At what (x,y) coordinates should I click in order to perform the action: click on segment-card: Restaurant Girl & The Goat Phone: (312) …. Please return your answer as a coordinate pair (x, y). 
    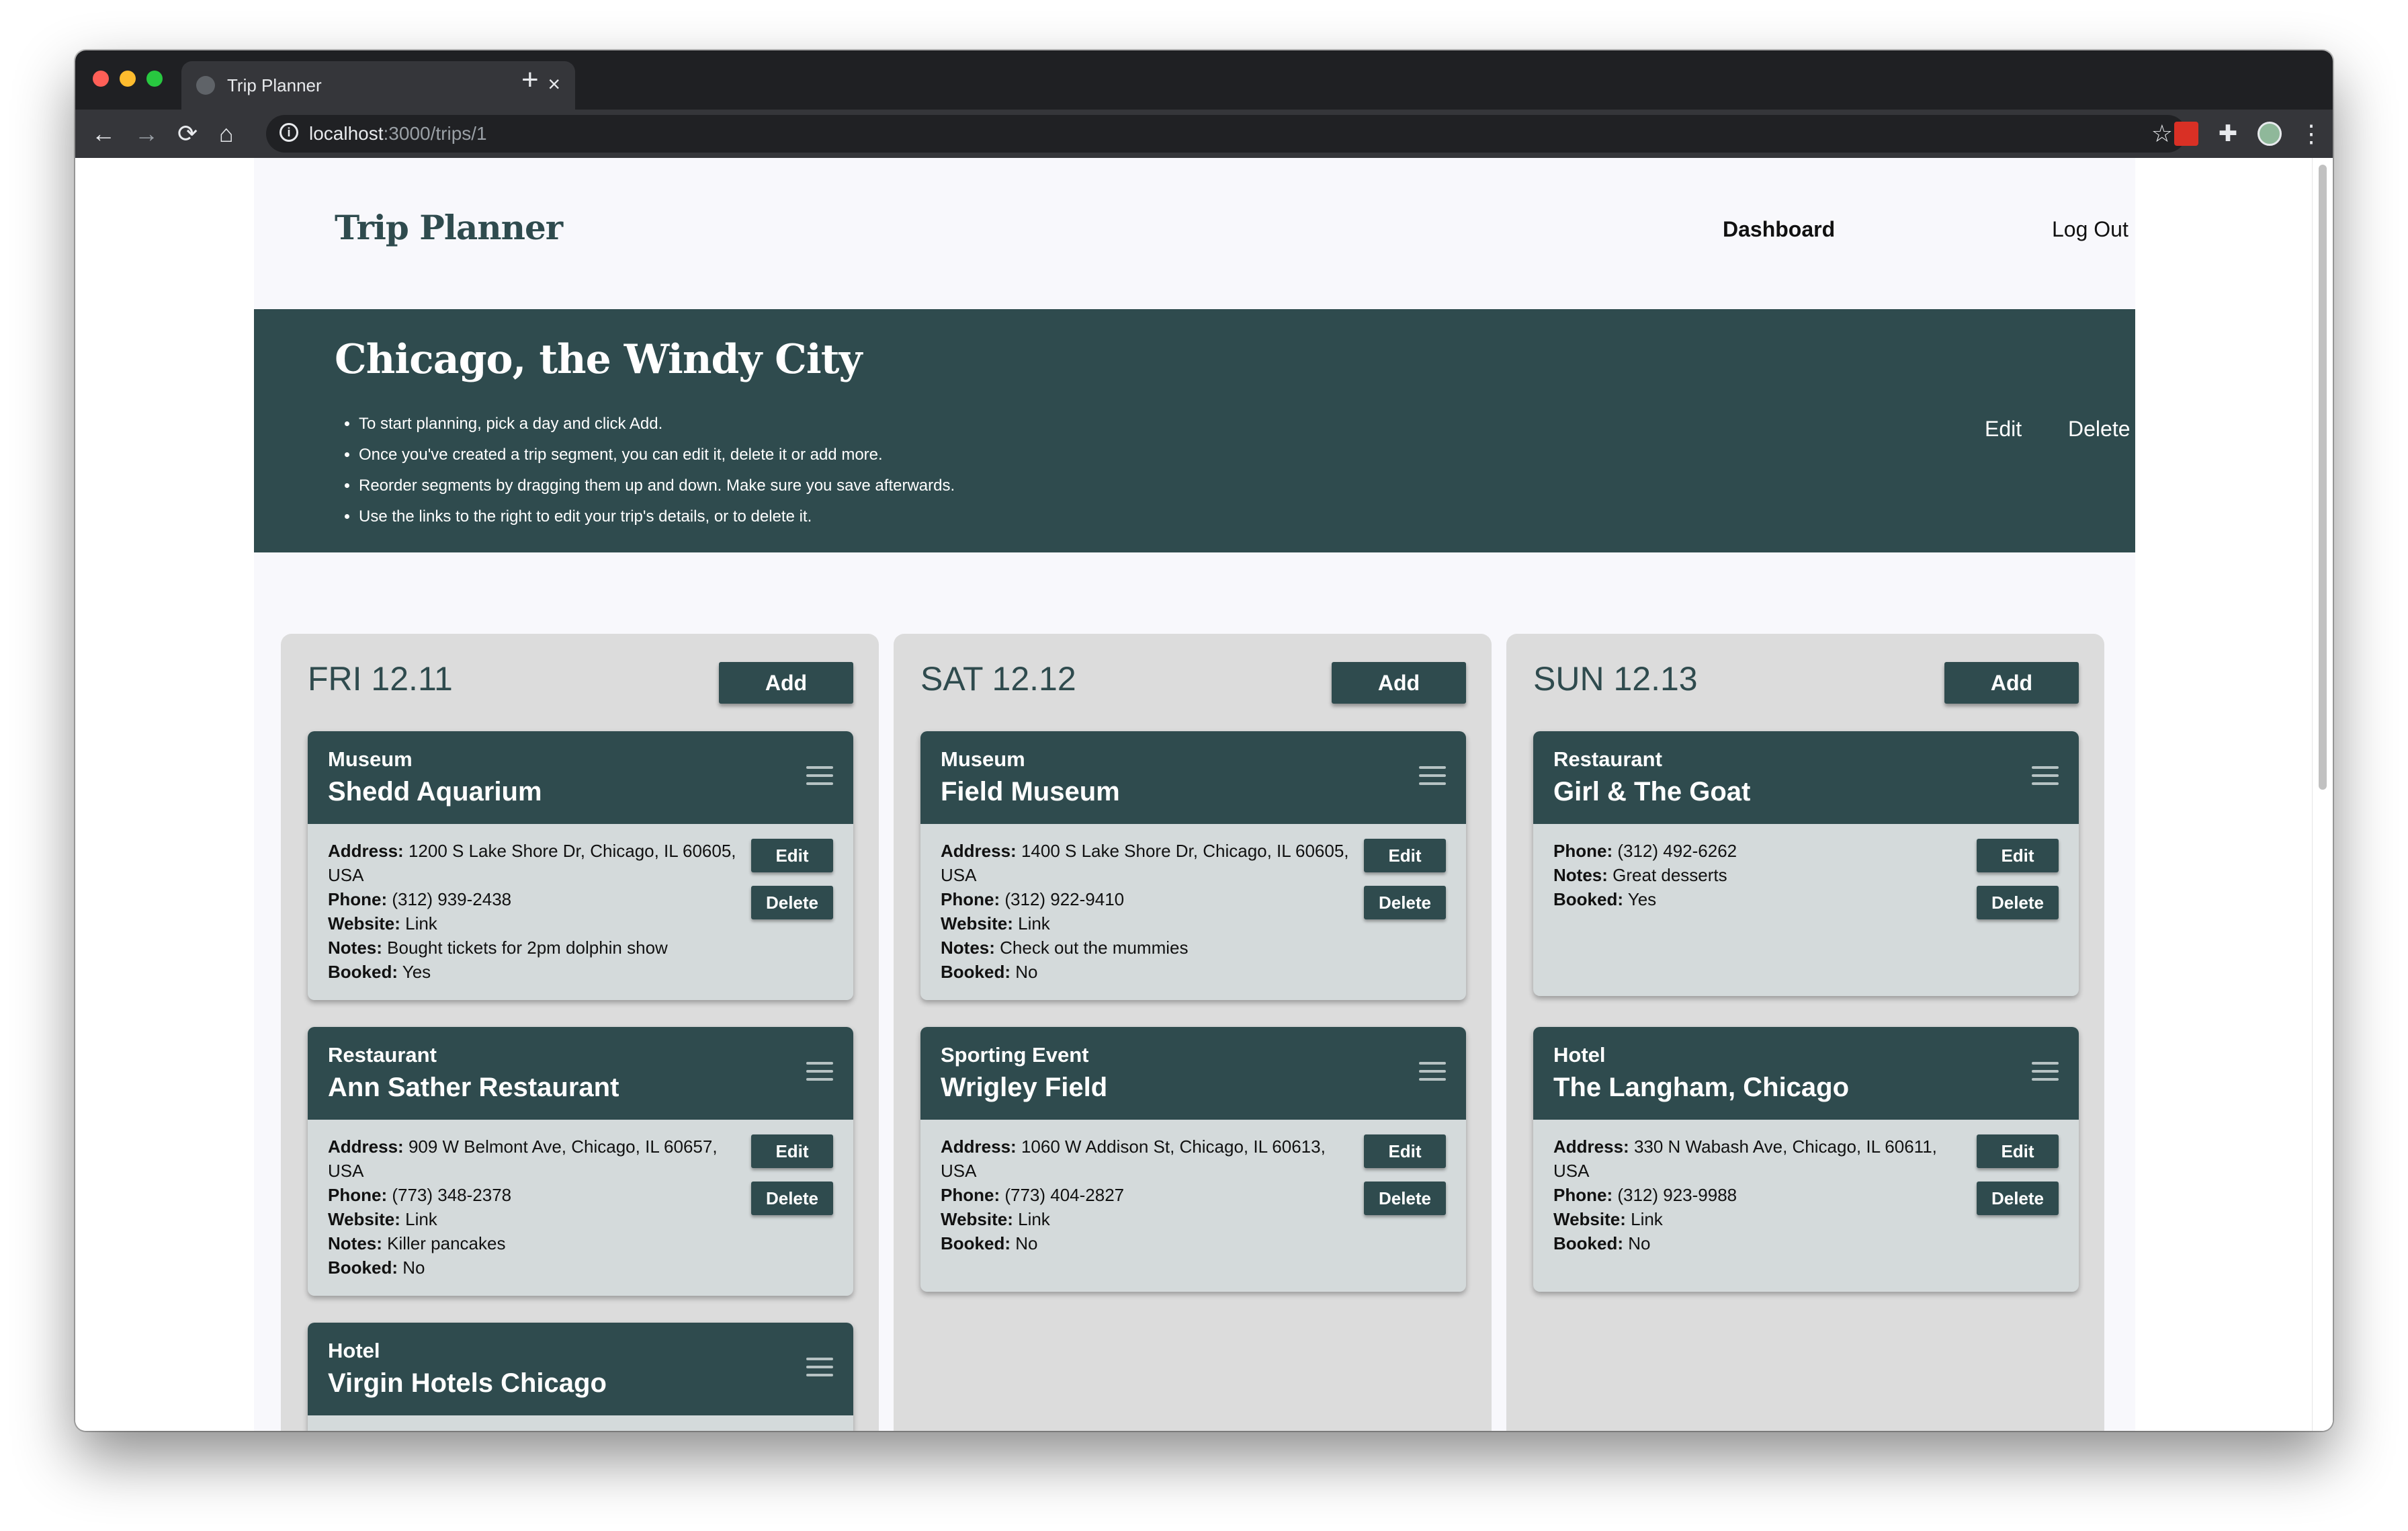
    Looking at the image, I should click on (1806, 864).